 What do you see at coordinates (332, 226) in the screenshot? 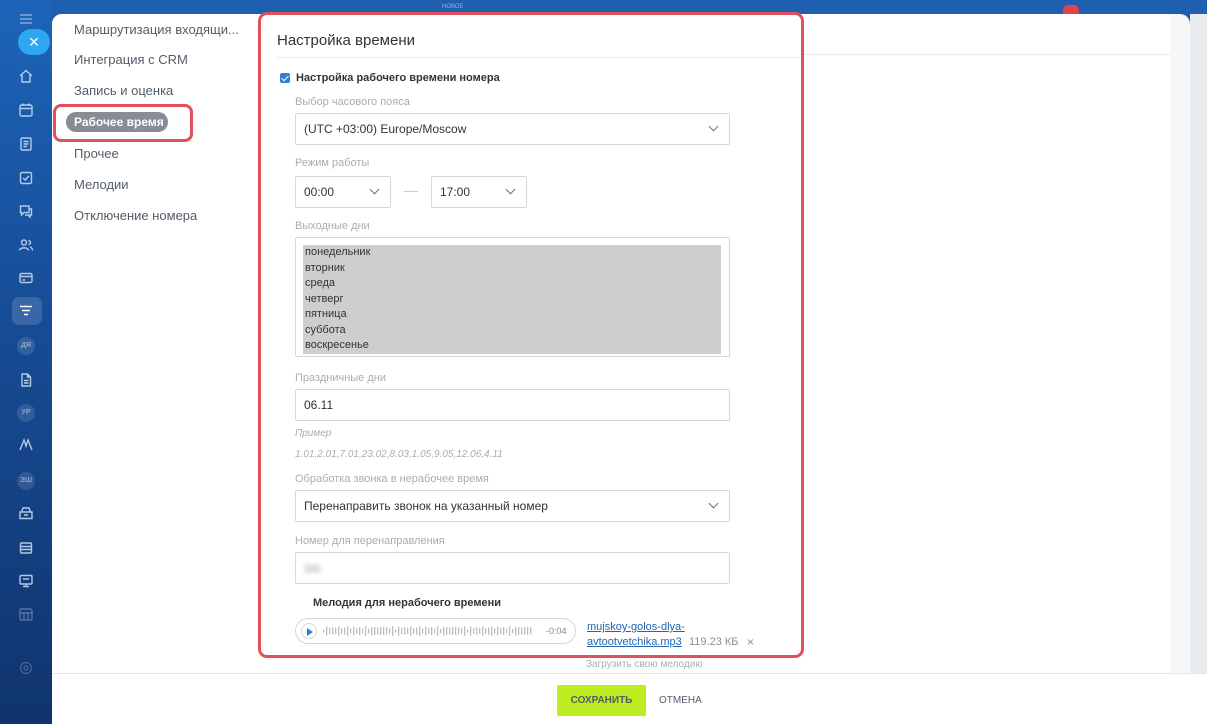
I see `days-off-label: Выходные дни` at bounding box center [332, 226].